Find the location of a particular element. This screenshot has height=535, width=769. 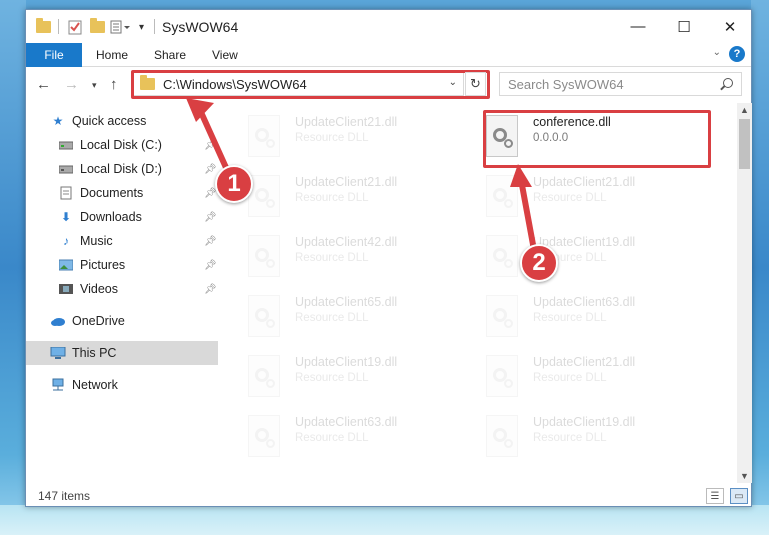

new-folder-icon is located at coordinates (97, 27).